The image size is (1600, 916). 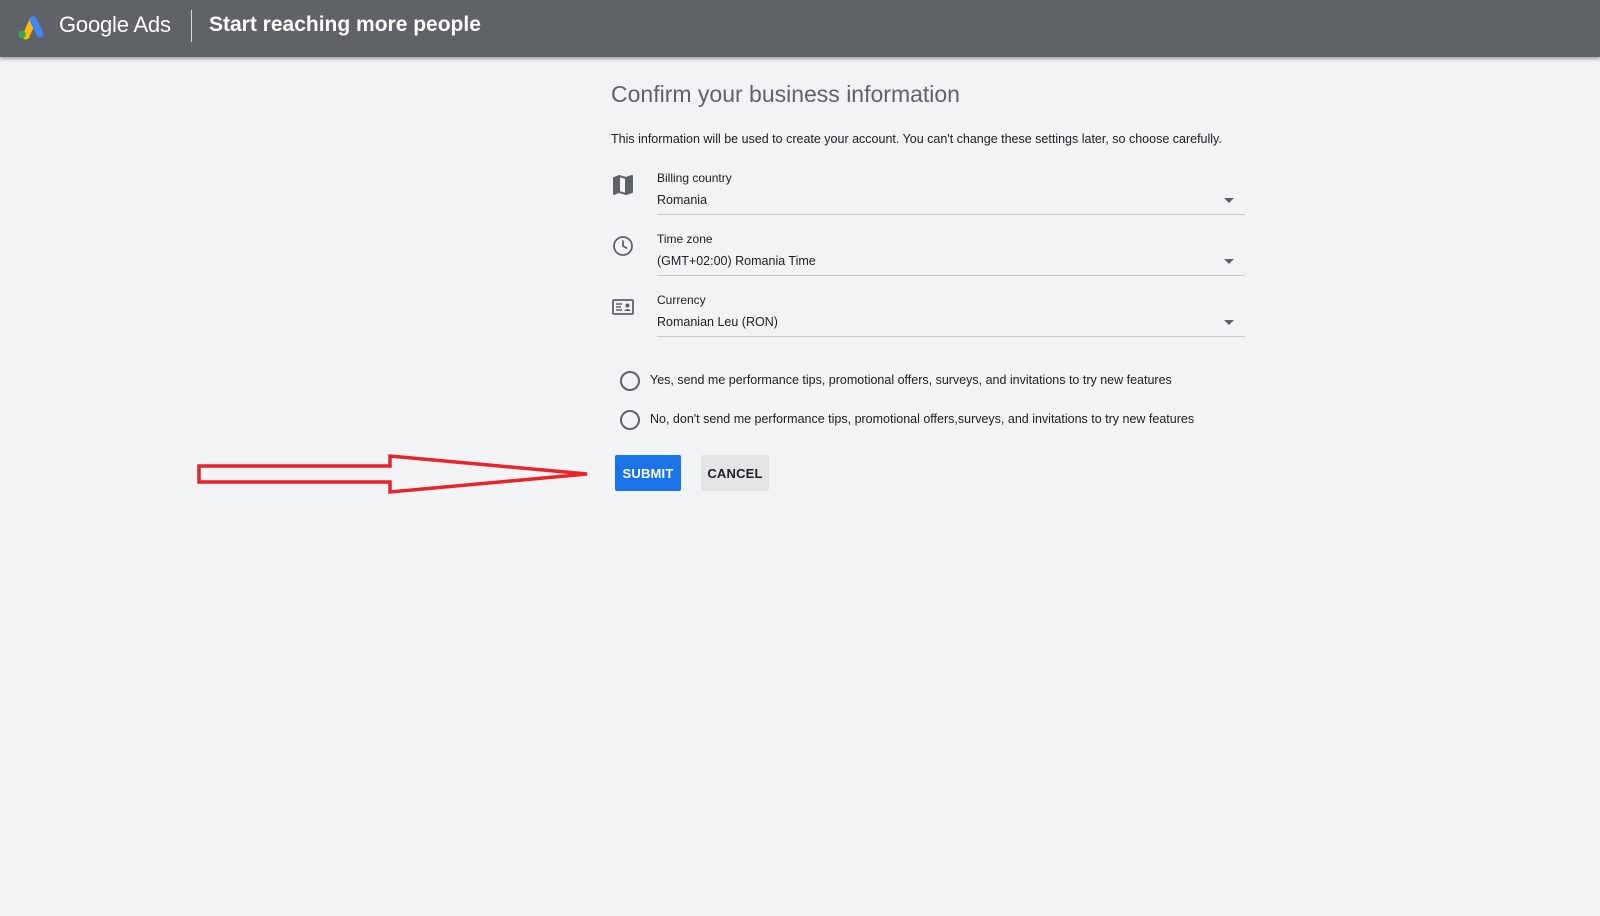 I want to click on currency-select: Currency Romanian Leu (RON), so click(x=928, y=317).